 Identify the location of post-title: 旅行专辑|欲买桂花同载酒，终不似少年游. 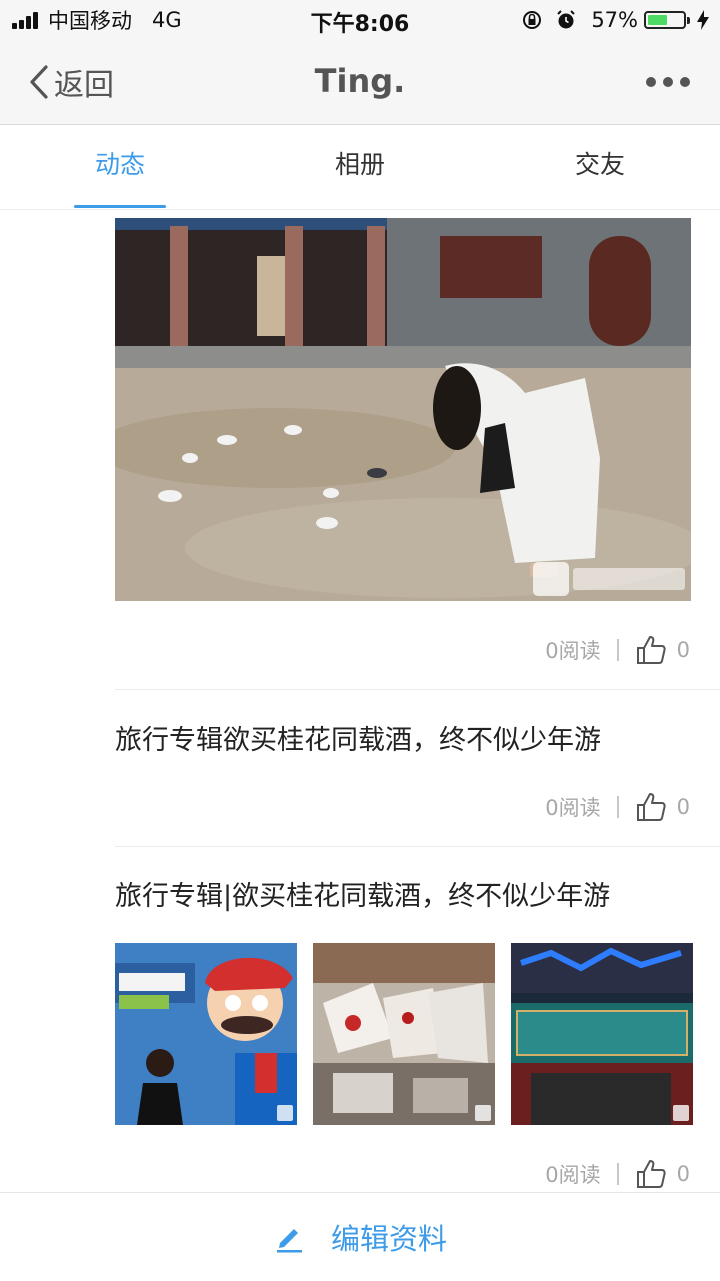
(362, 893).